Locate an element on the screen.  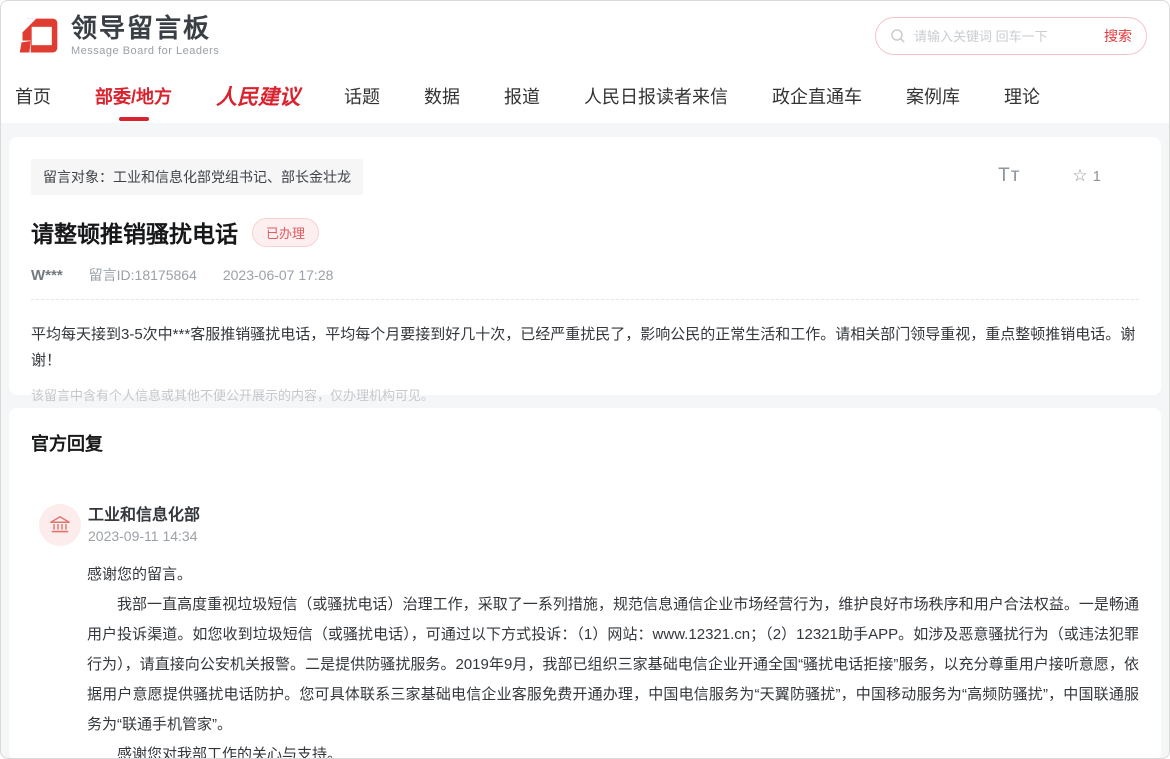
search-button: 搜索 is located at coordinates (1114, 36).